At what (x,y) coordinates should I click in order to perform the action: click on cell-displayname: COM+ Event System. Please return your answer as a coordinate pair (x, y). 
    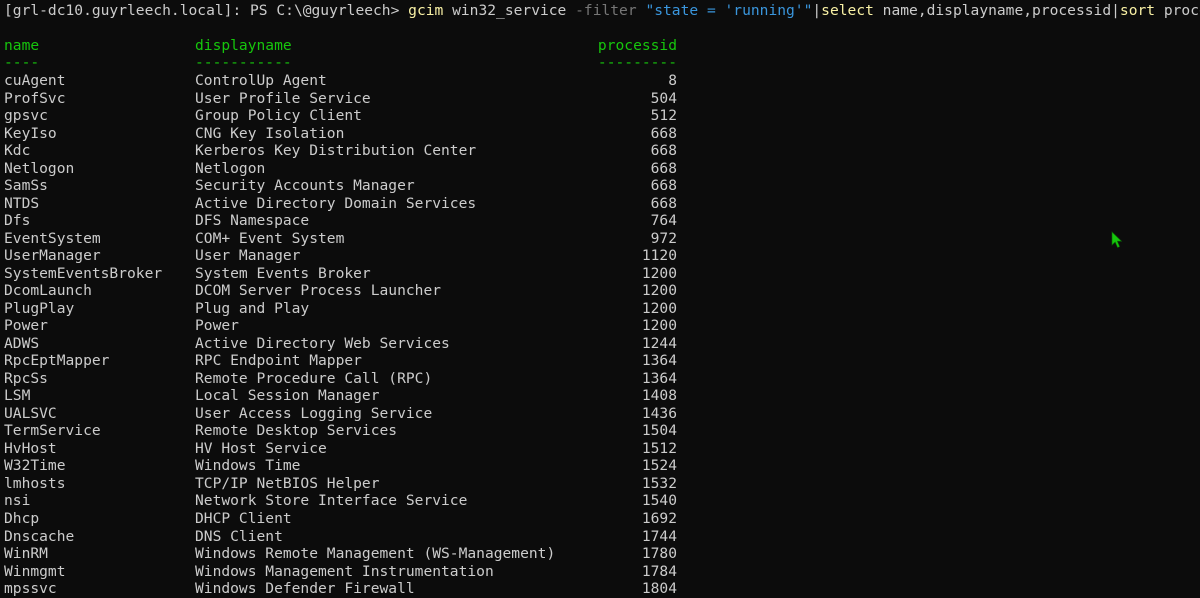
    Looking at the image, I should click on (270, 238).